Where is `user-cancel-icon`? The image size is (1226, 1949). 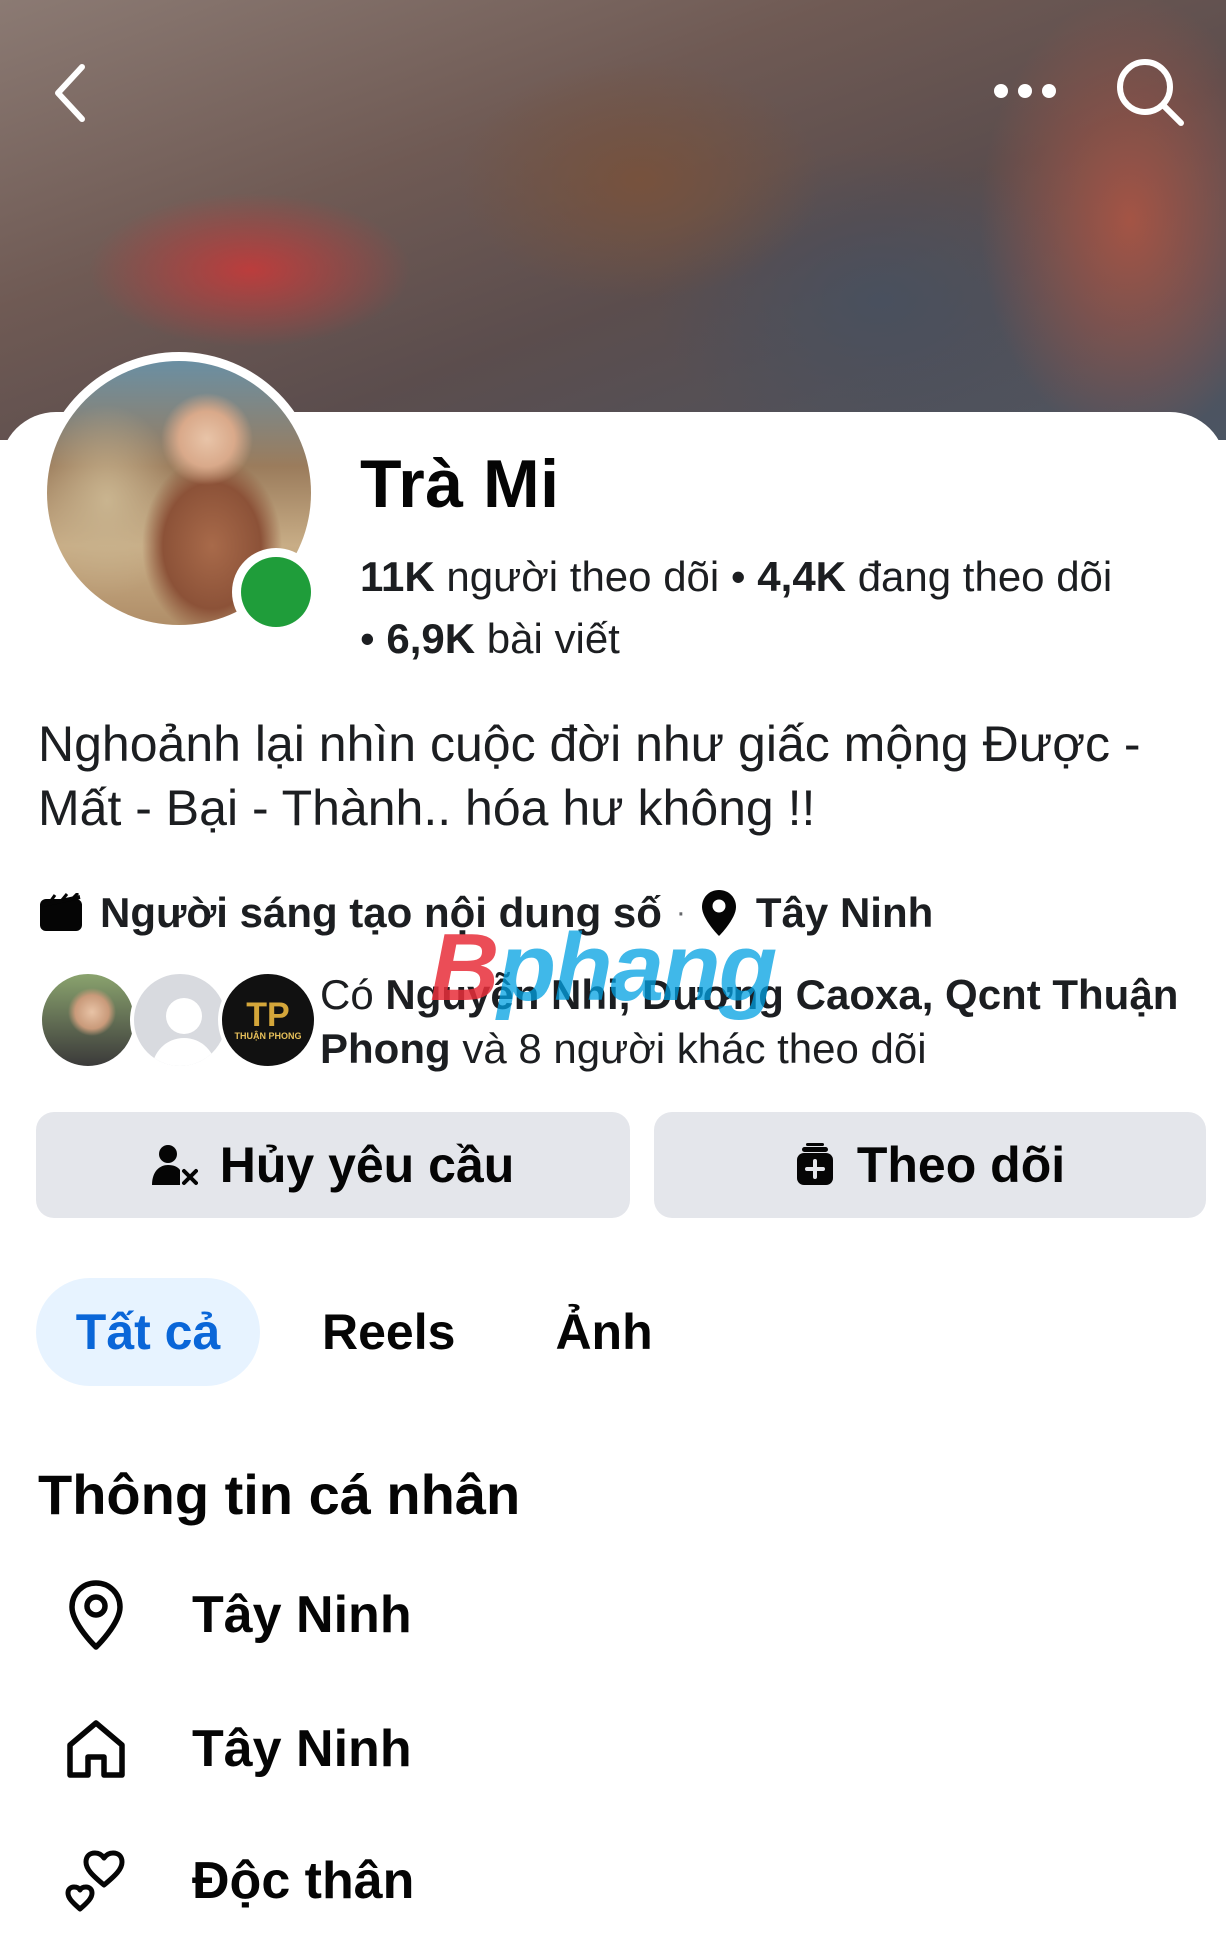 user-cancel-icon is located at coordinates (174, 1165).